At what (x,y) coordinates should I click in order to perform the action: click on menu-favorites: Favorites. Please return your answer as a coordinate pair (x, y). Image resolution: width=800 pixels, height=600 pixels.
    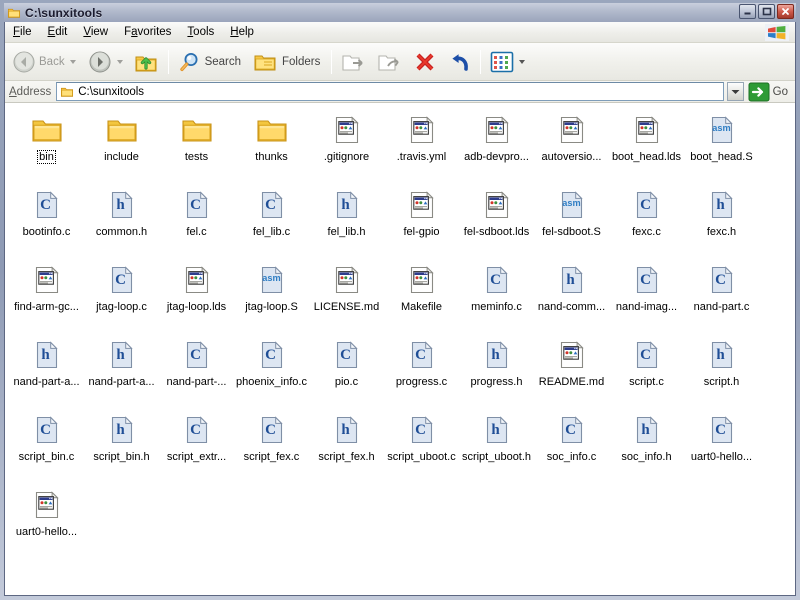
    Looking at the image, I should click on (147, 32).